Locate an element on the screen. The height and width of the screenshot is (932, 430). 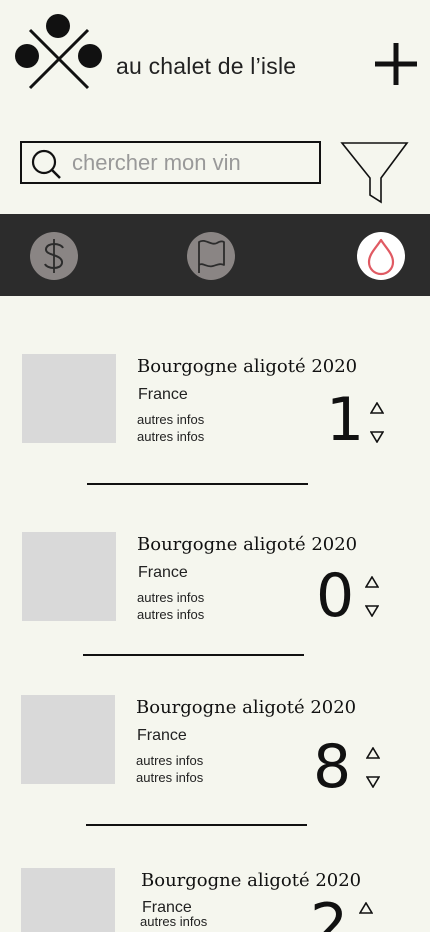
tab-region is located at coordinates (211, 256).